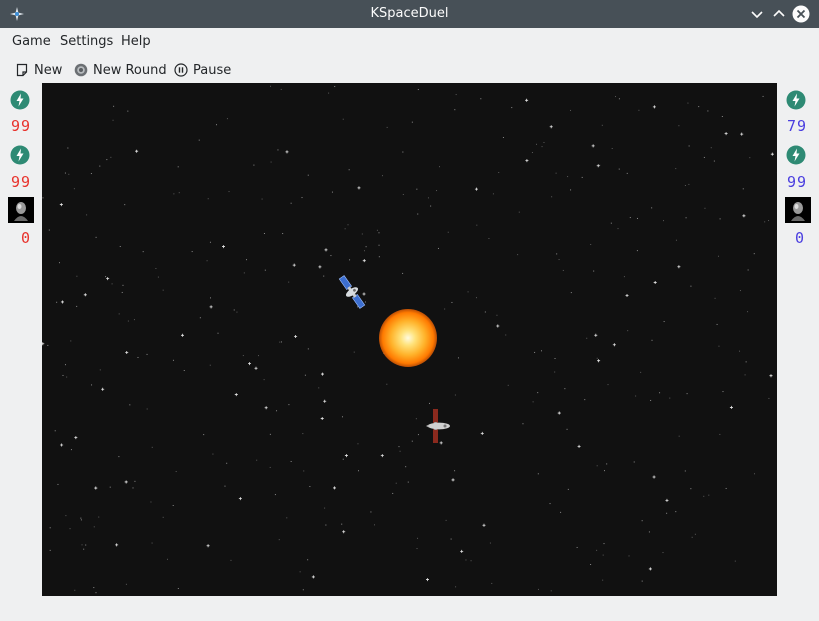  I want to click on pause-icon, so click(181, 70).